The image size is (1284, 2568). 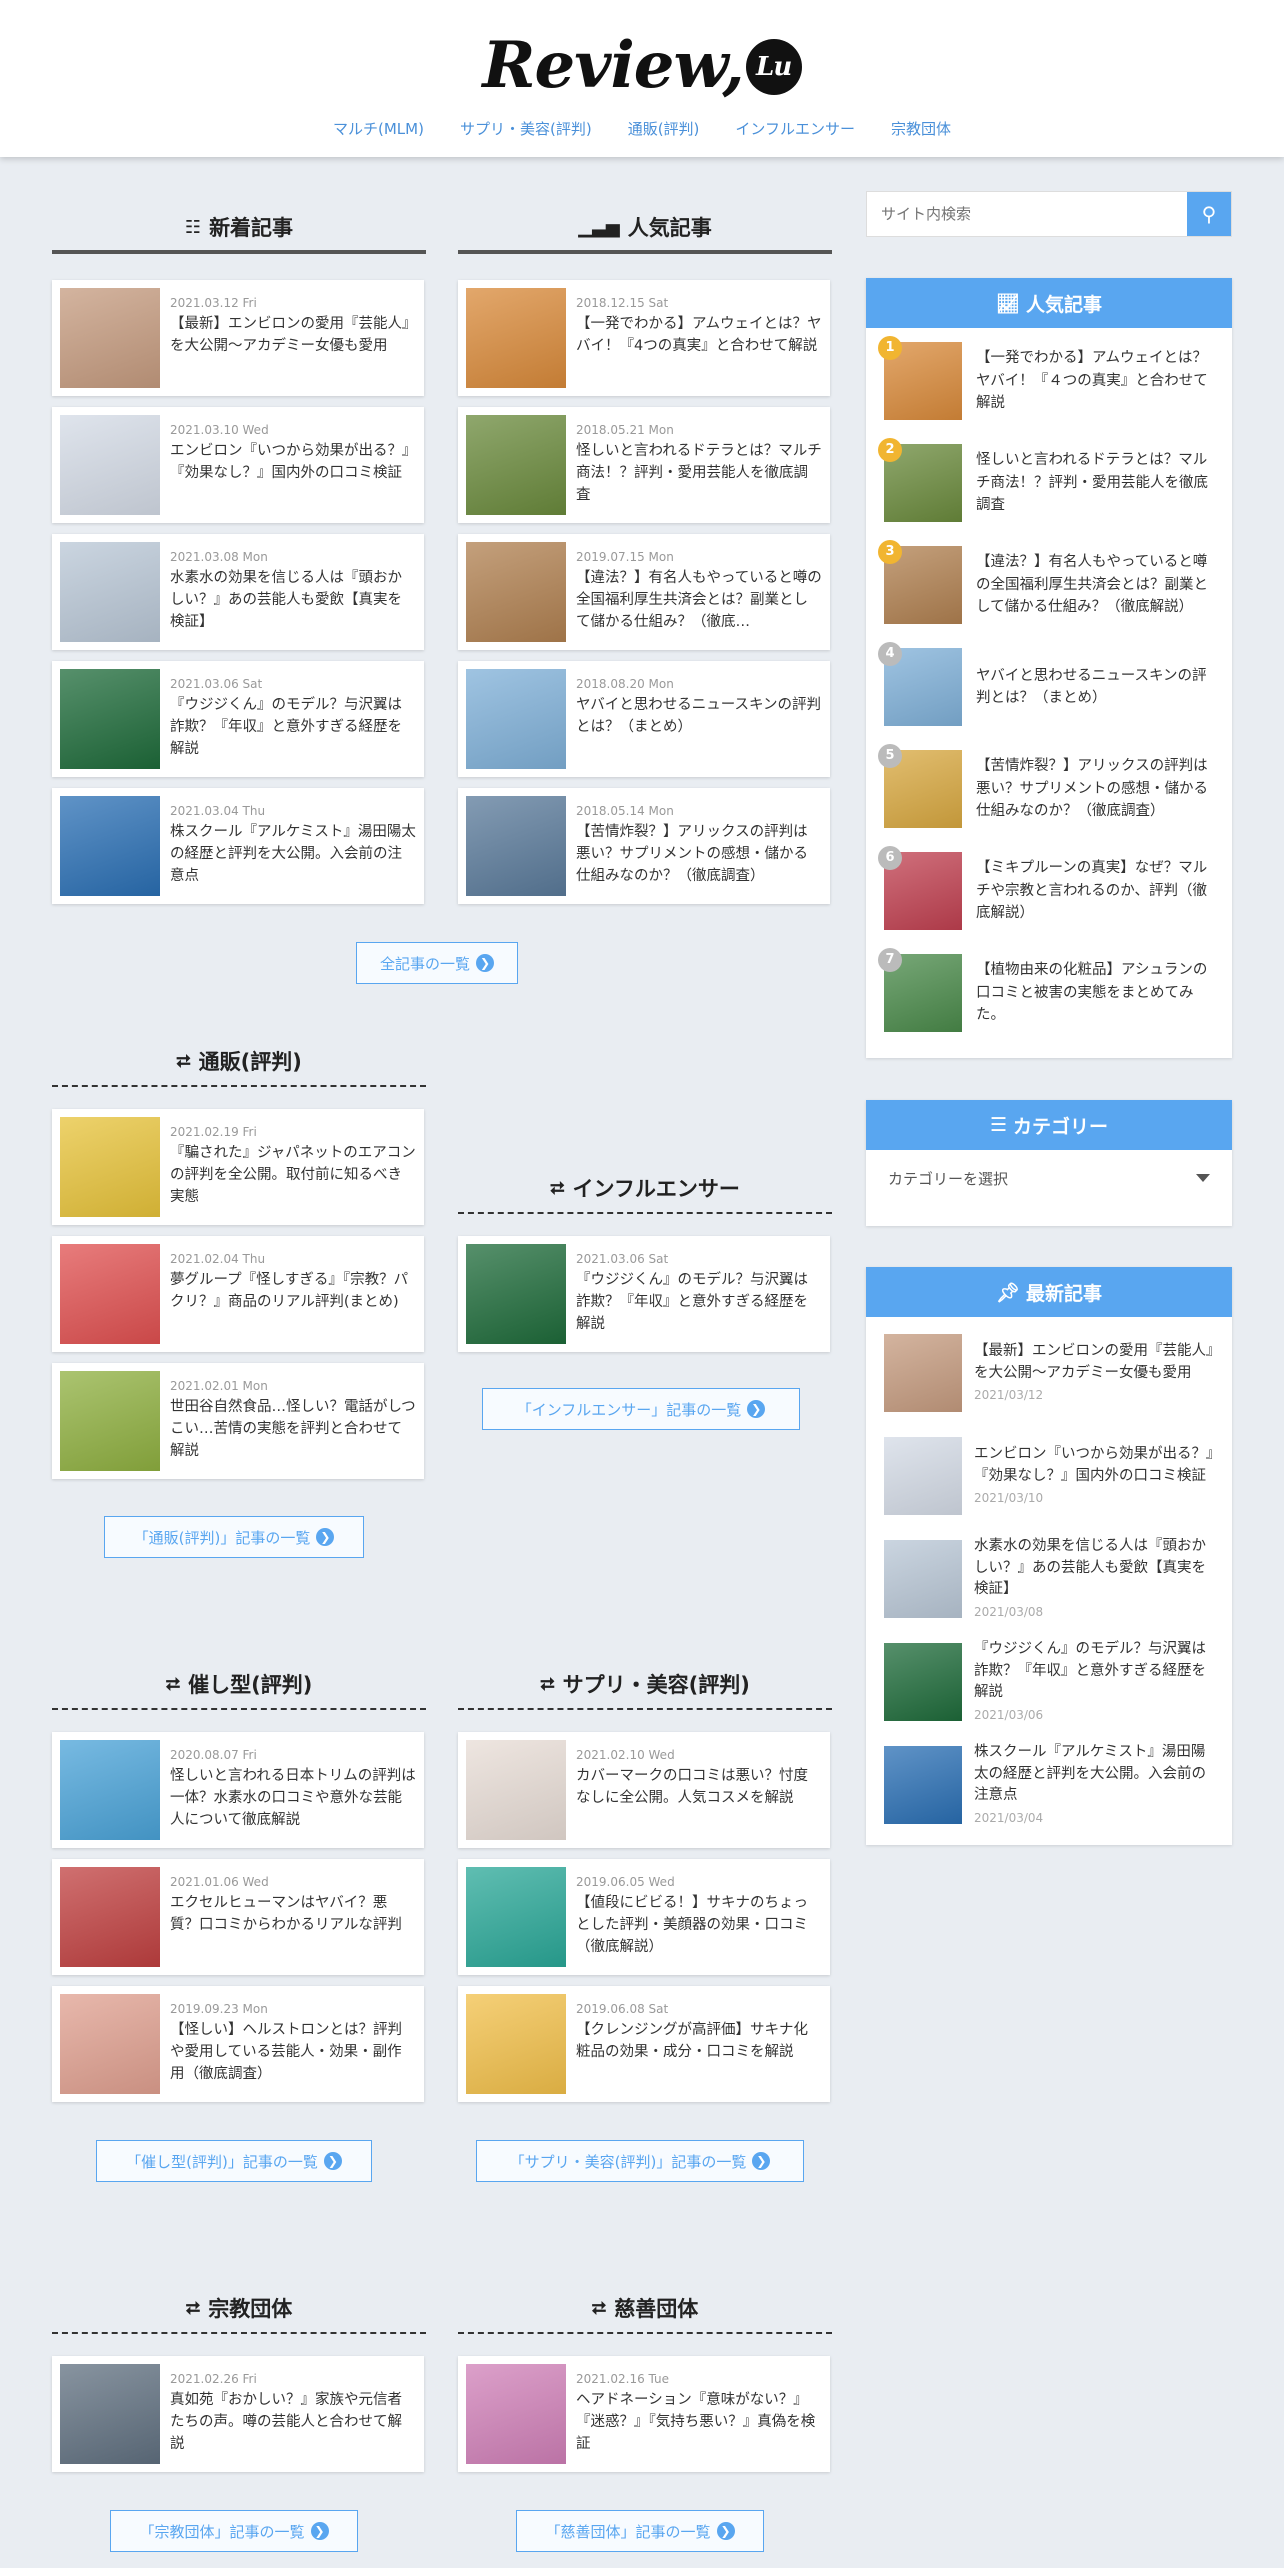 What do you see at coordinates (293, 1292) in the screenshot?
I see `article-title: 夢グループ『怪しすぎる』『宗教？パクリ？』商品のリアル評判(まとめ)` at bounding box center [293, 1292].